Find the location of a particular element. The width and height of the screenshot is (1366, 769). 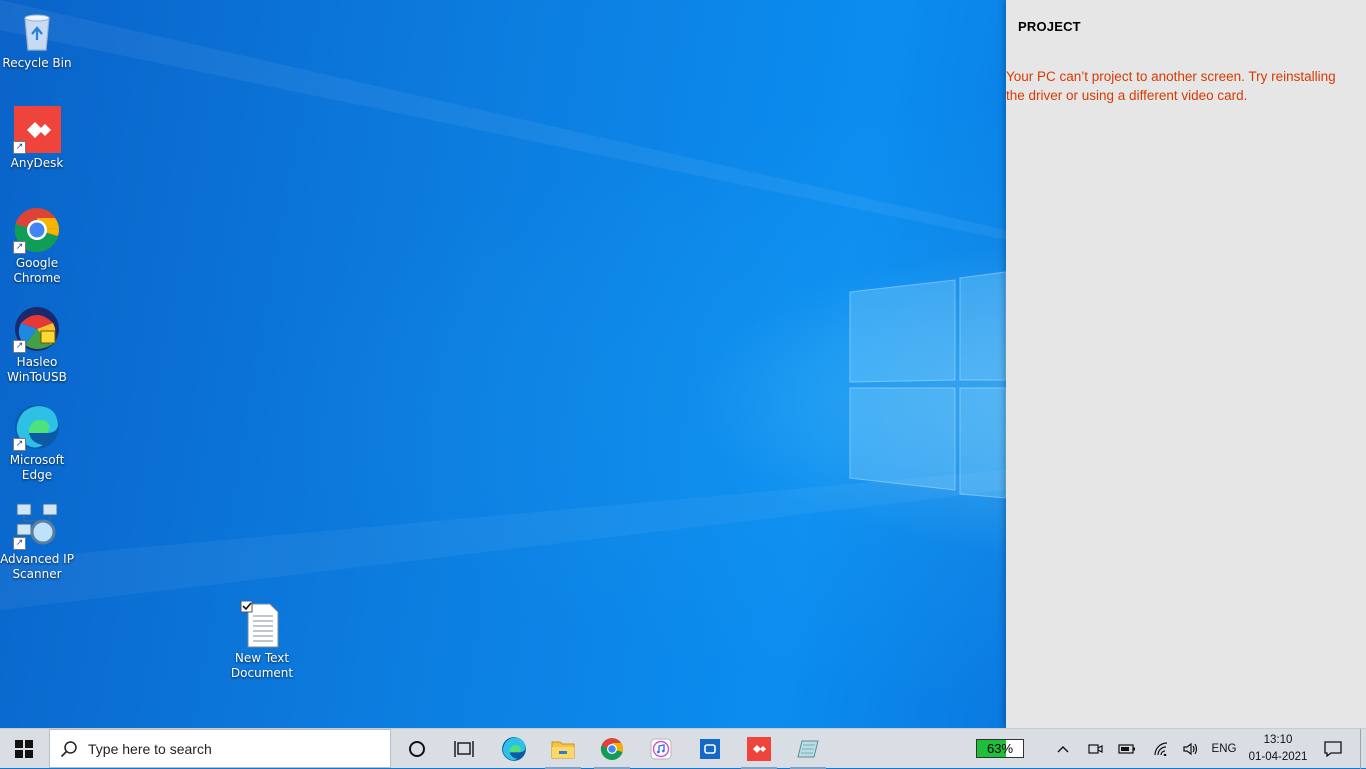

task-view-button is located at coordinates (464, 749).